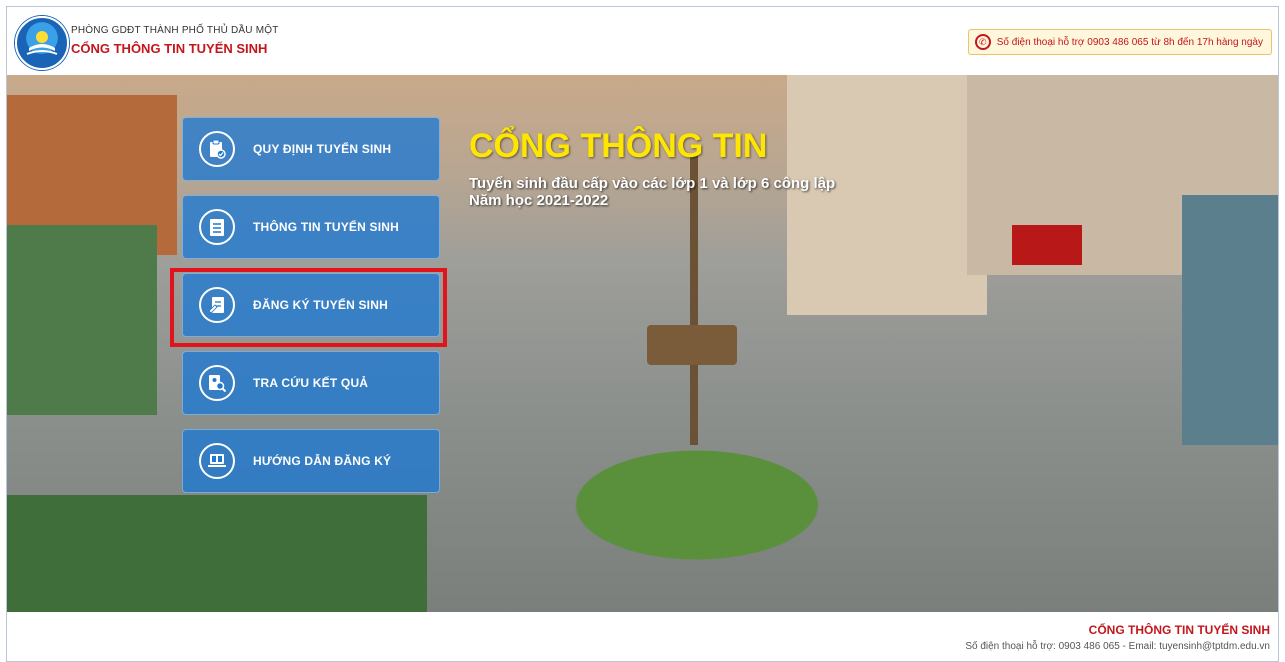 This screenshot has width=1285, height=662. Describe the element at coordinates (539, 200) in the screenshot. I see `hero-subtitle-line2: Năm học 2021-2022` at that location.